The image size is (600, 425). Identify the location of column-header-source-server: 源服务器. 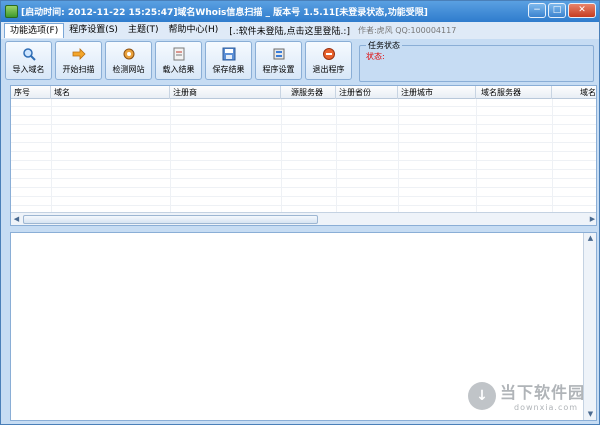
(308, 92).